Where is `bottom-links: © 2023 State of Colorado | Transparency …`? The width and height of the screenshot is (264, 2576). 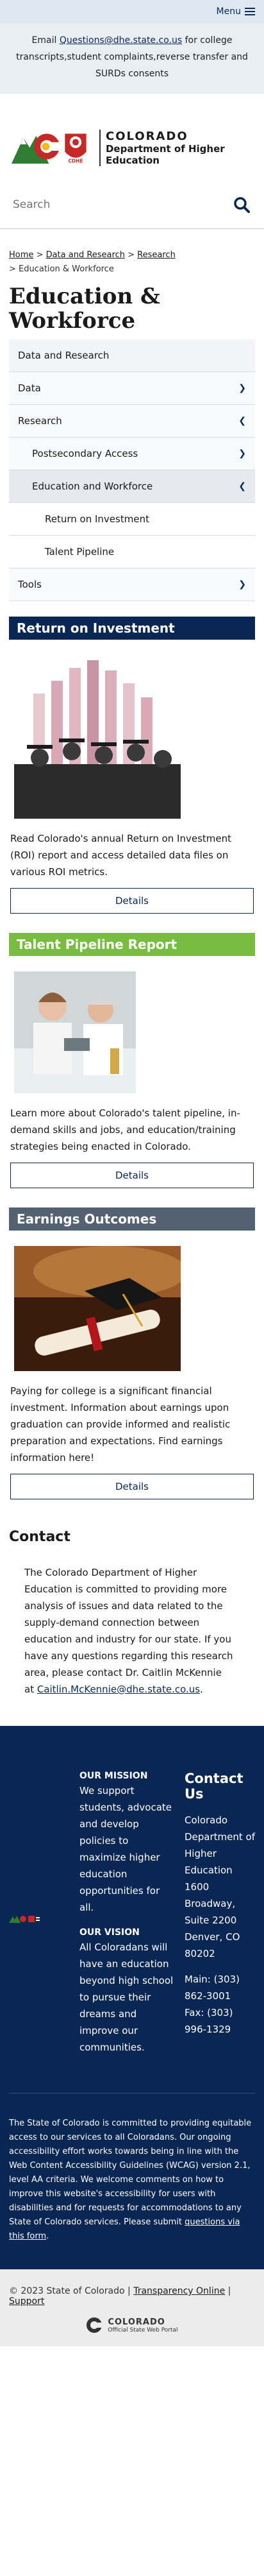 bottom-links: © 2023 State of Colorado | Transparency … is located at coordinates (132, 2296).